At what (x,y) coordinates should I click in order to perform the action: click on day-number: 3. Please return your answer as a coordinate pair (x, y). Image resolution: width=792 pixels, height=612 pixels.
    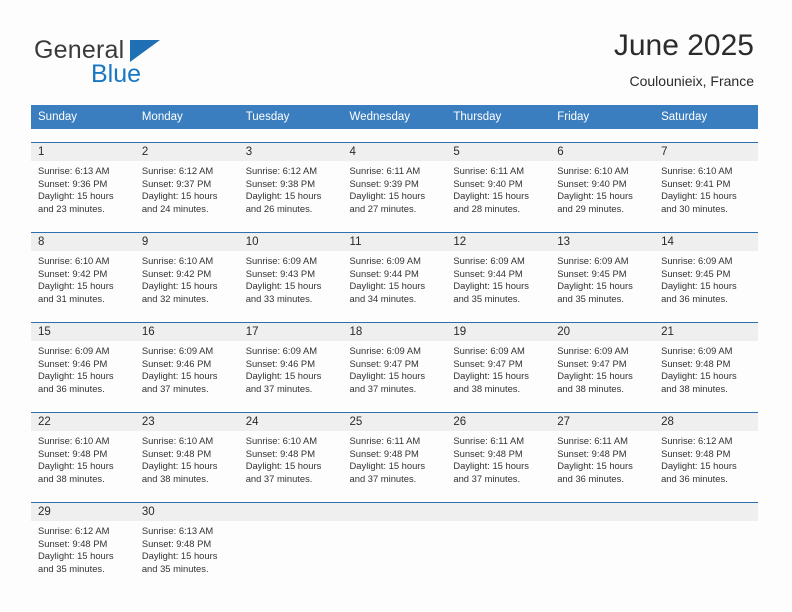
    Looking at the image, I should click on (291, 152).